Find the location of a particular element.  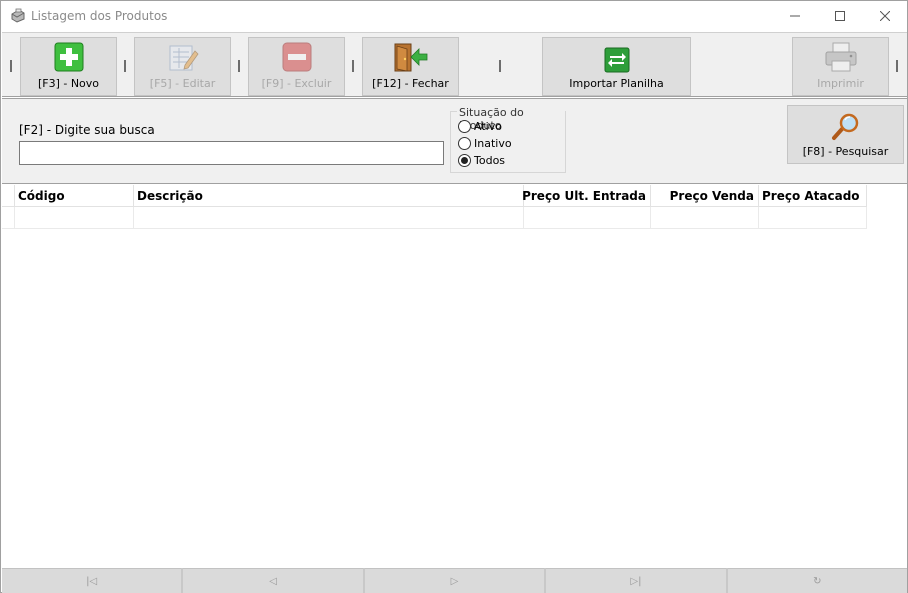

search-button-label: [F8] - Pesquisar is located at coordinates (845, 151).